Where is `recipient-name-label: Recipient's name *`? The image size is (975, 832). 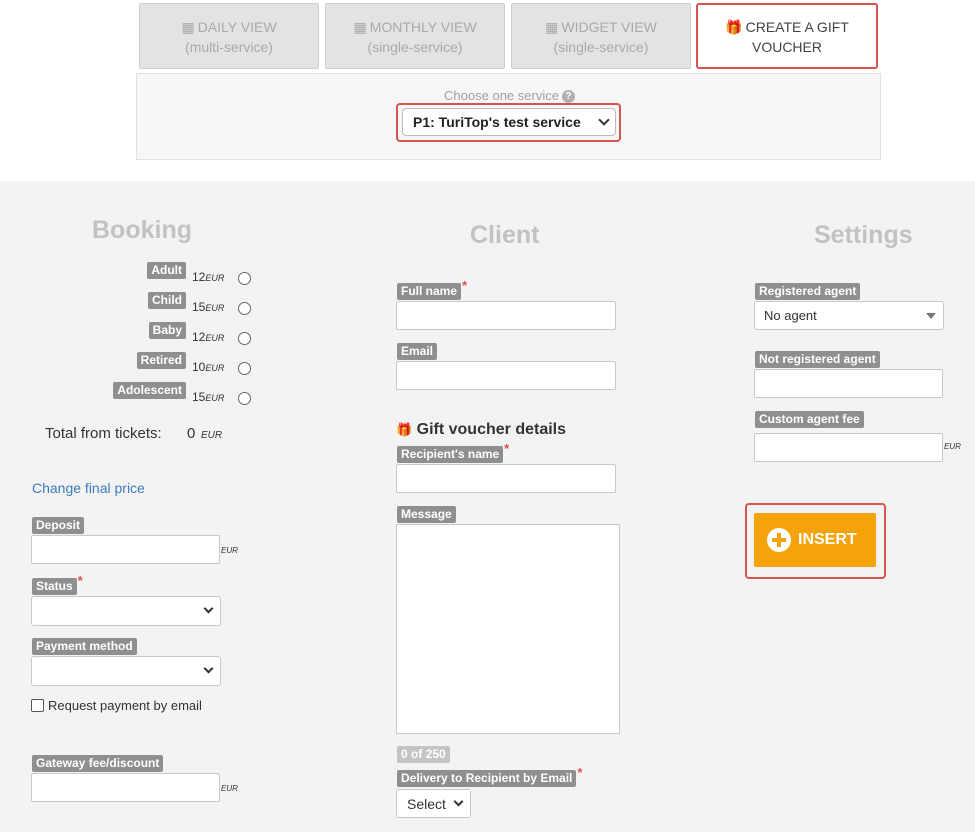
recipient-name-label: Recipient's name * is located at coordinates (453, 452).